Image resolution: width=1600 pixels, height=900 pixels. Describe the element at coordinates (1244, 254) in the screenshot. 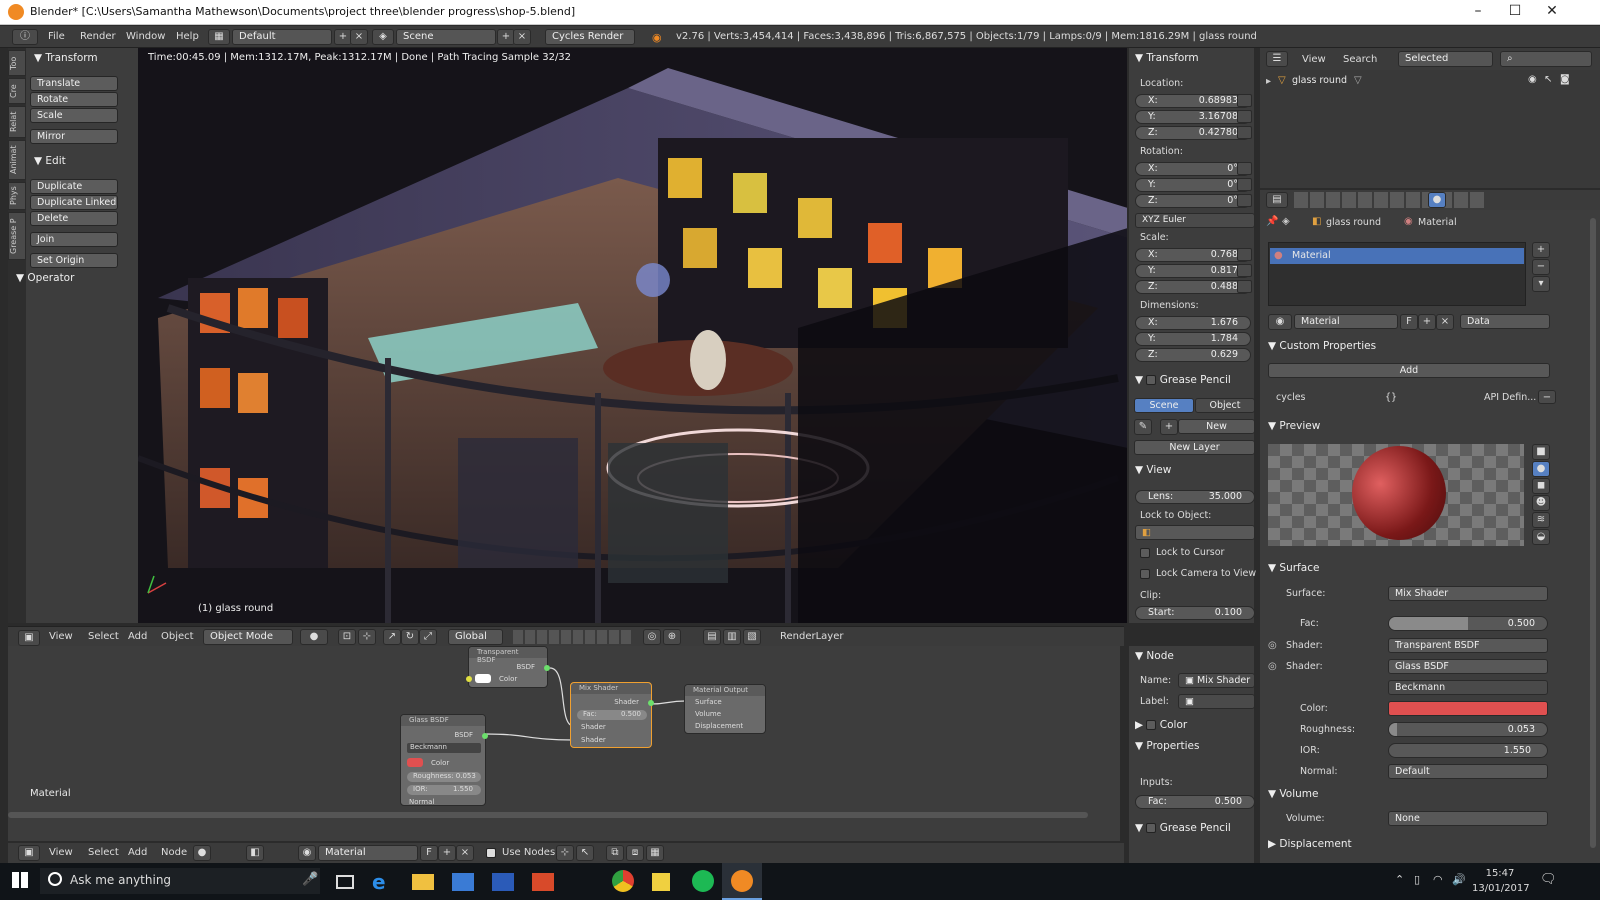

I see `lock-scale-x-icon` at that location.